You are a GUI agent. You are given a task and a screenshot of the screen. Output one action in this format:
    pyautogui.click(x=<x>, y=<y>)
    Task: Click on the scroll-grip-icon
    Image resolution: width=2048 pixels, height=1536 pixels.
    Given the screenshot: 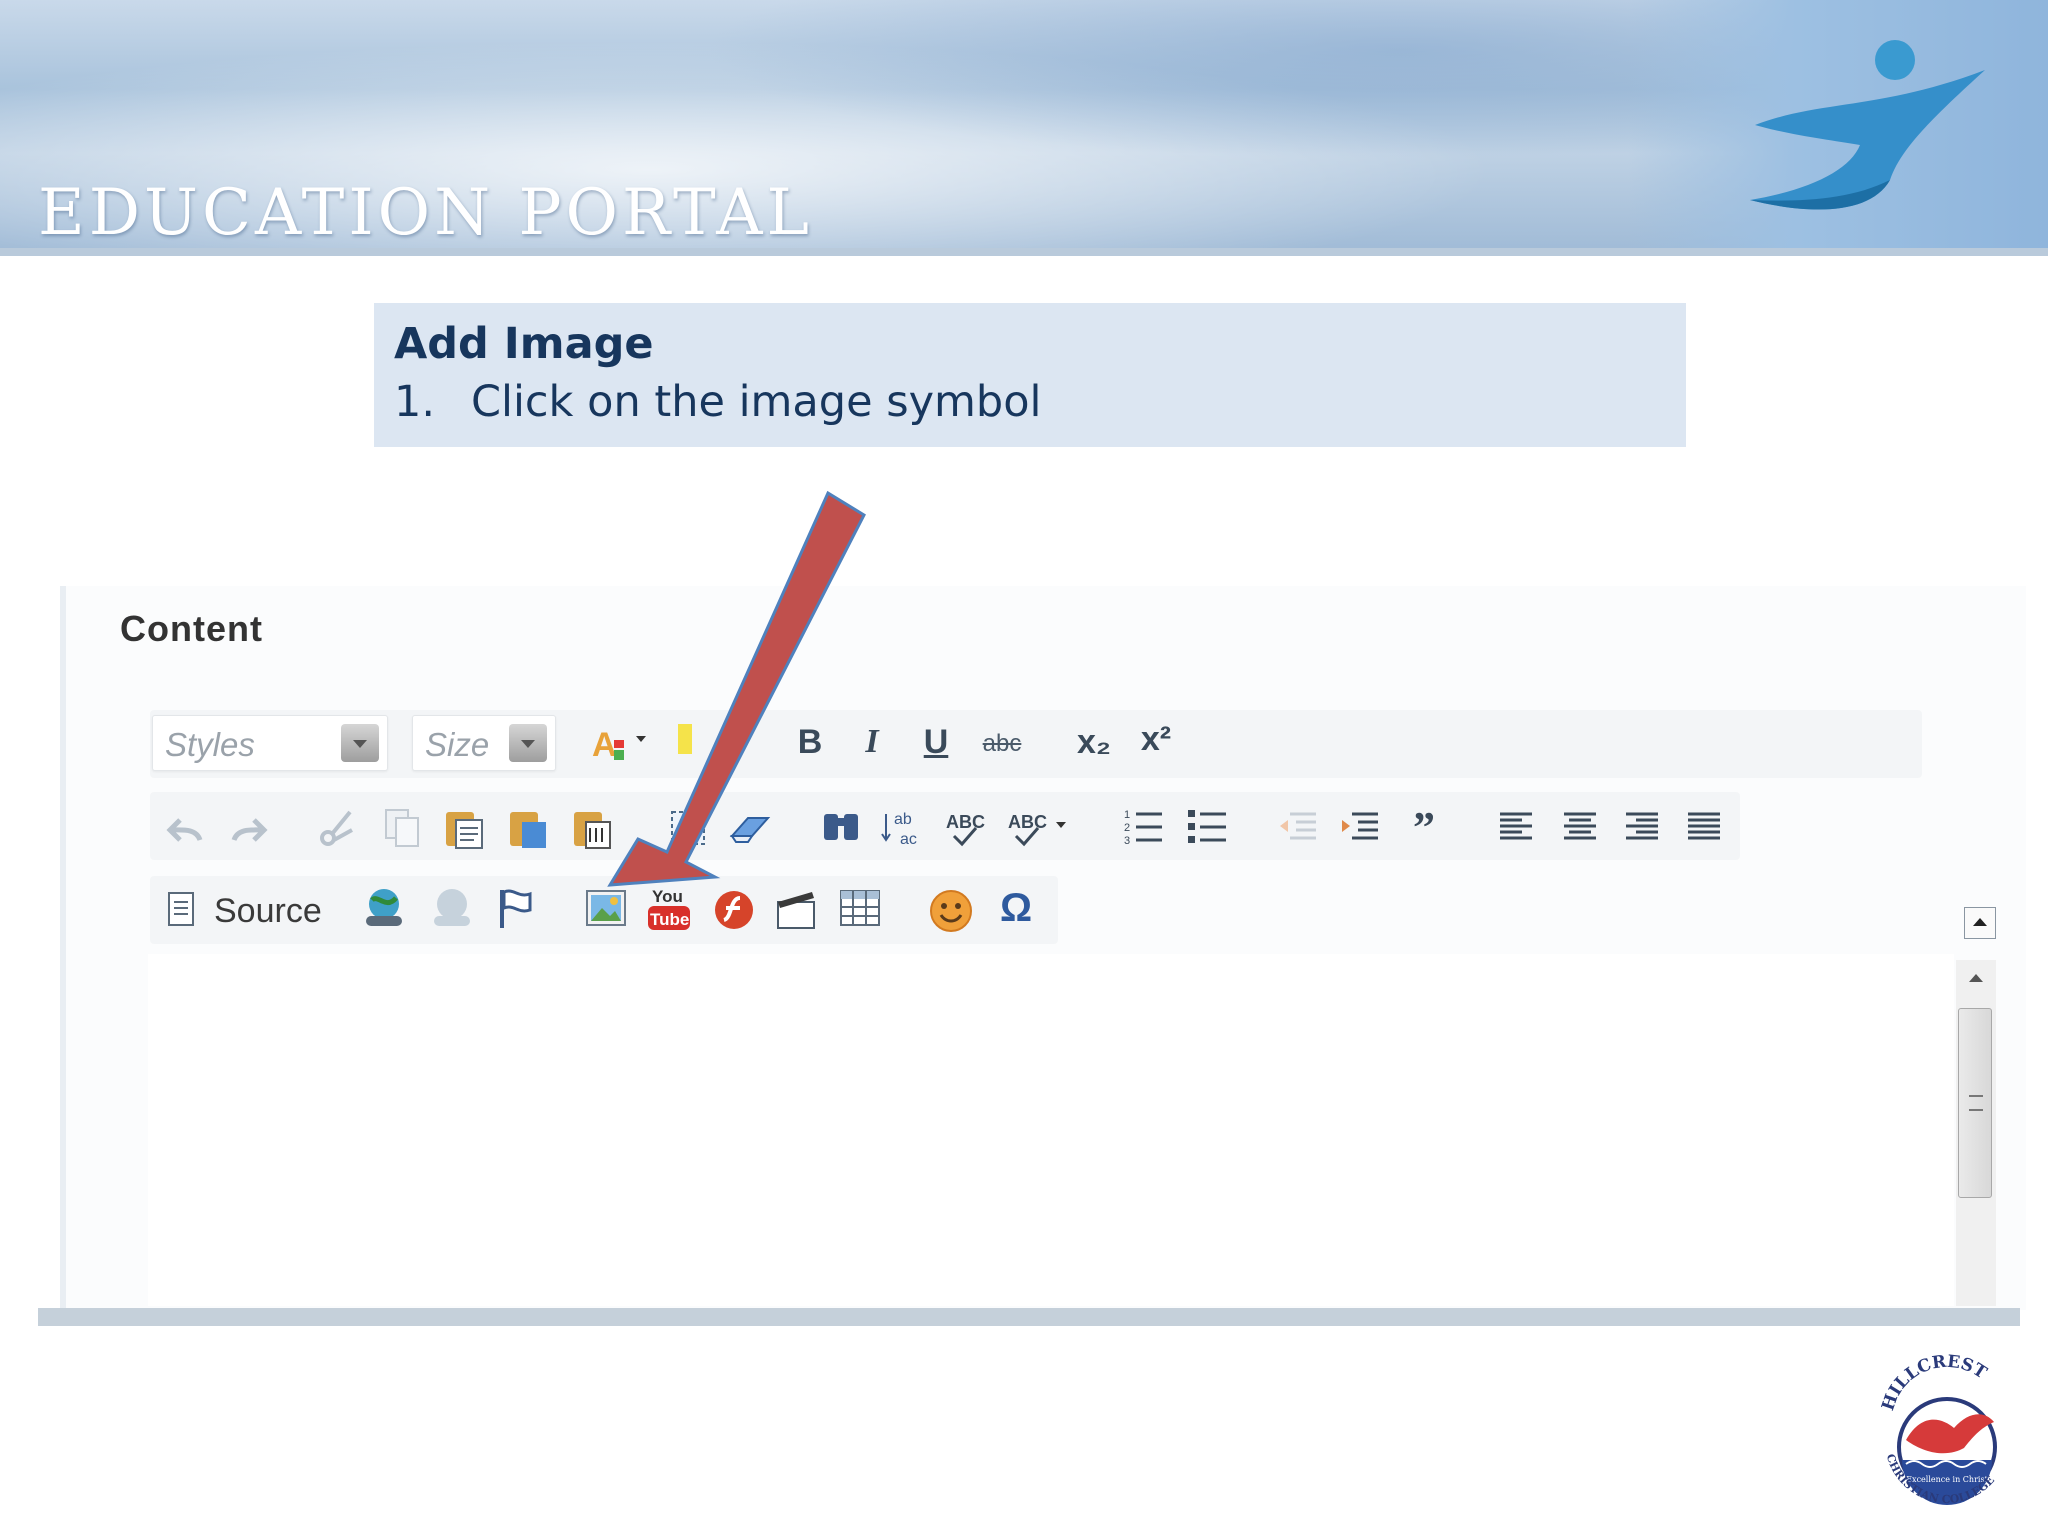 What is the action you would take?
    pyautogui.click(x=1976, y=1103)
    